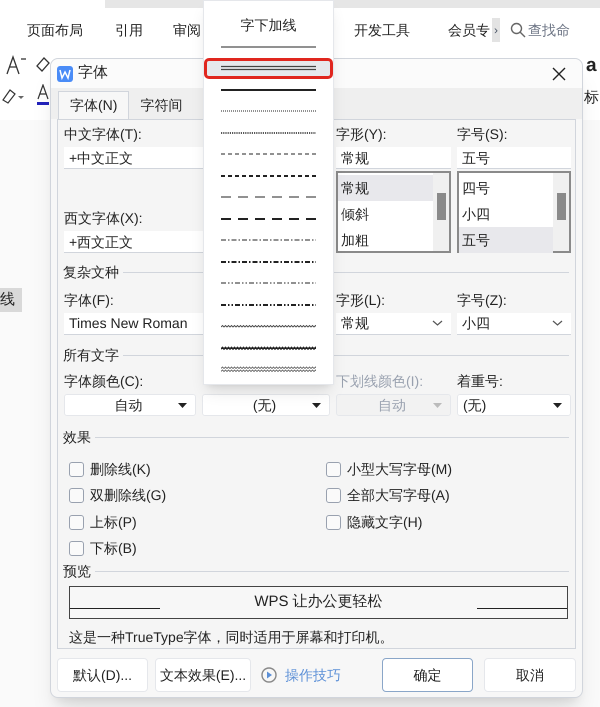 This screenshot has height=707, width=600. I want to click on eraser-icon, so click(43, 65).